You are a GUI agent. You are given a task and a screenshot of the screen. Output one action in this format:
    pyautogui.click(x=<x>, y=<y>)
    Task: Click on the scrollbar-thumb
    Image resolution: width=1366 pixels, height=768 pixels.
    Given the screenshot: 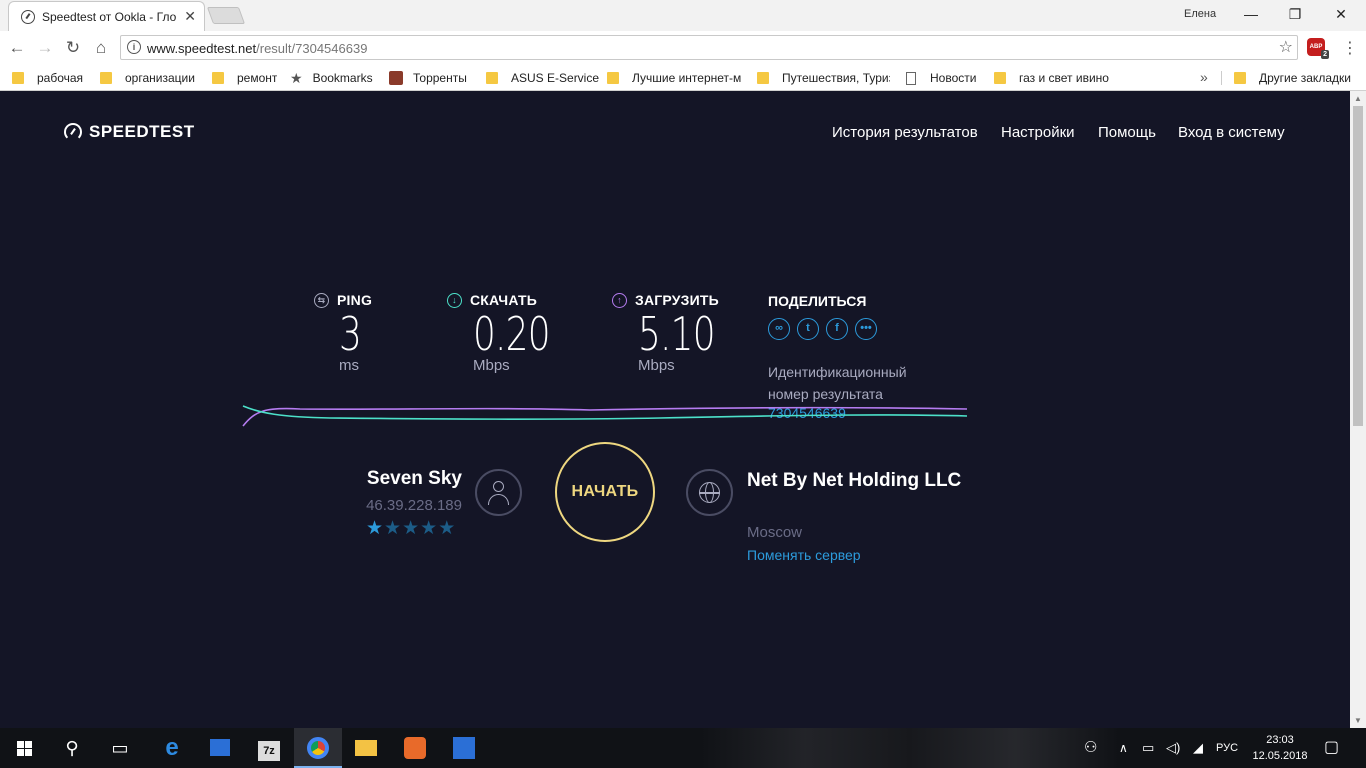 What is the action you would take?
    pyautogui.click(x=1358, y=266)
    